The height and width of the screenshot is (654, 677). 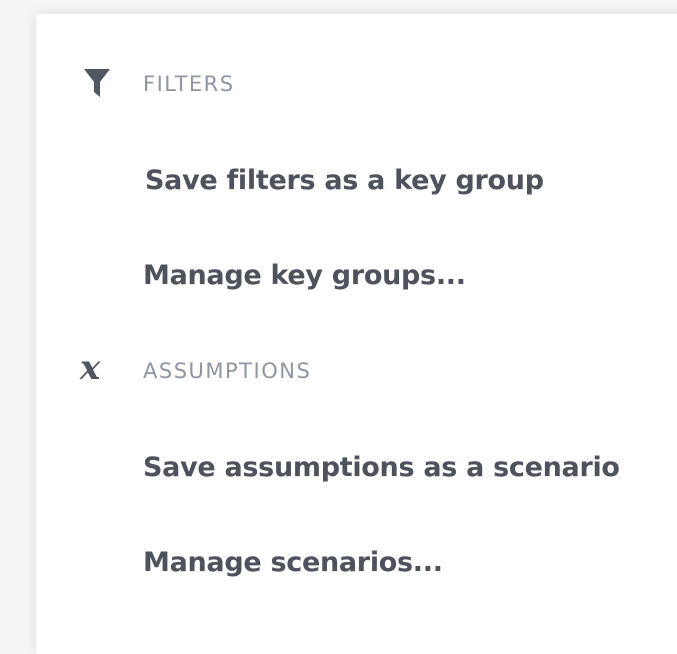 What do you see at coordinates (344, 180) in the screenshot?
I see `save-filters-as-key-group-item: Save filters as a key group` at bounding box center [344, 180].